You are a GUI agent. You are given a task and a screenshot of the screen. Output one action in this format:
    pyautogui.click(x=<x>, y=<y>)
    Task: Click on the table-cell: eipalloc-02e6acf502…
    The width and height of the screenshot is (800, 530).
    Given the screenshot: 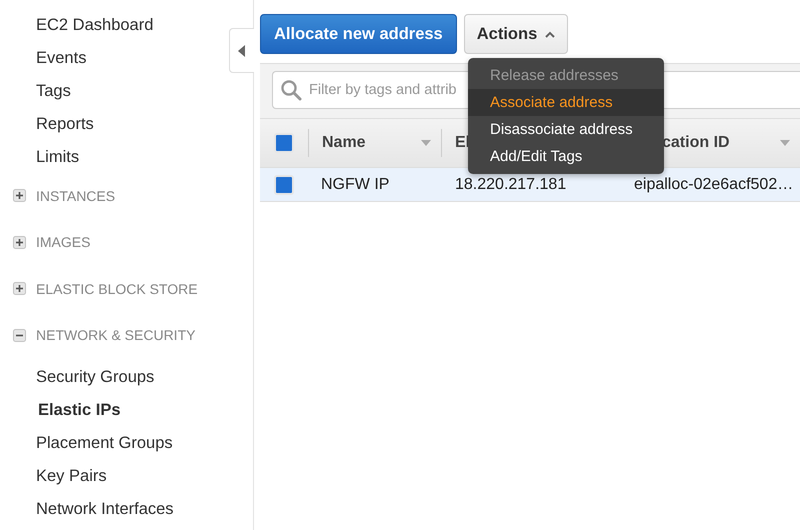 What is the action you would take?
    pyautogui.click(x=714, y=184)
    